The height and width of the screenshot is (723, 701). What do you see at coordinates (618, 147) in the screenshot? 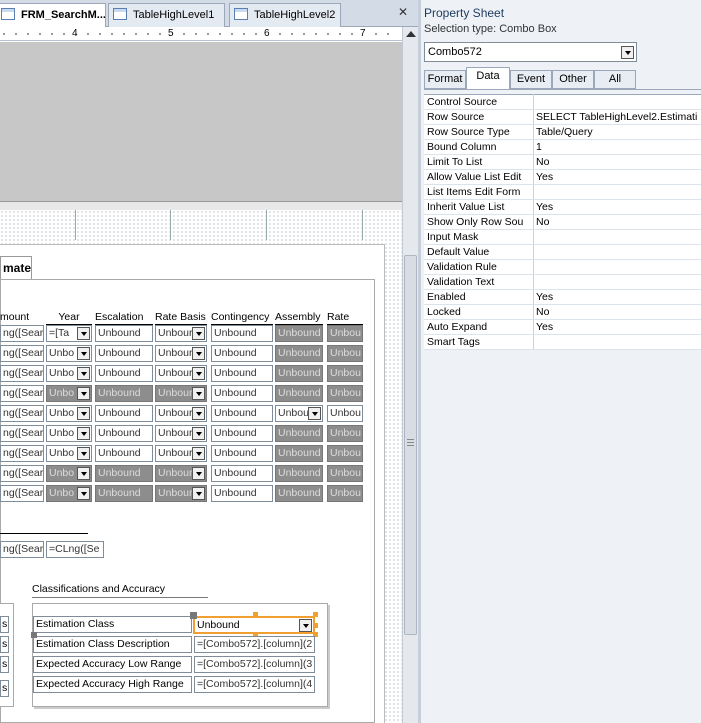
I see `property-value: 1` at bounding box center [618, 147].